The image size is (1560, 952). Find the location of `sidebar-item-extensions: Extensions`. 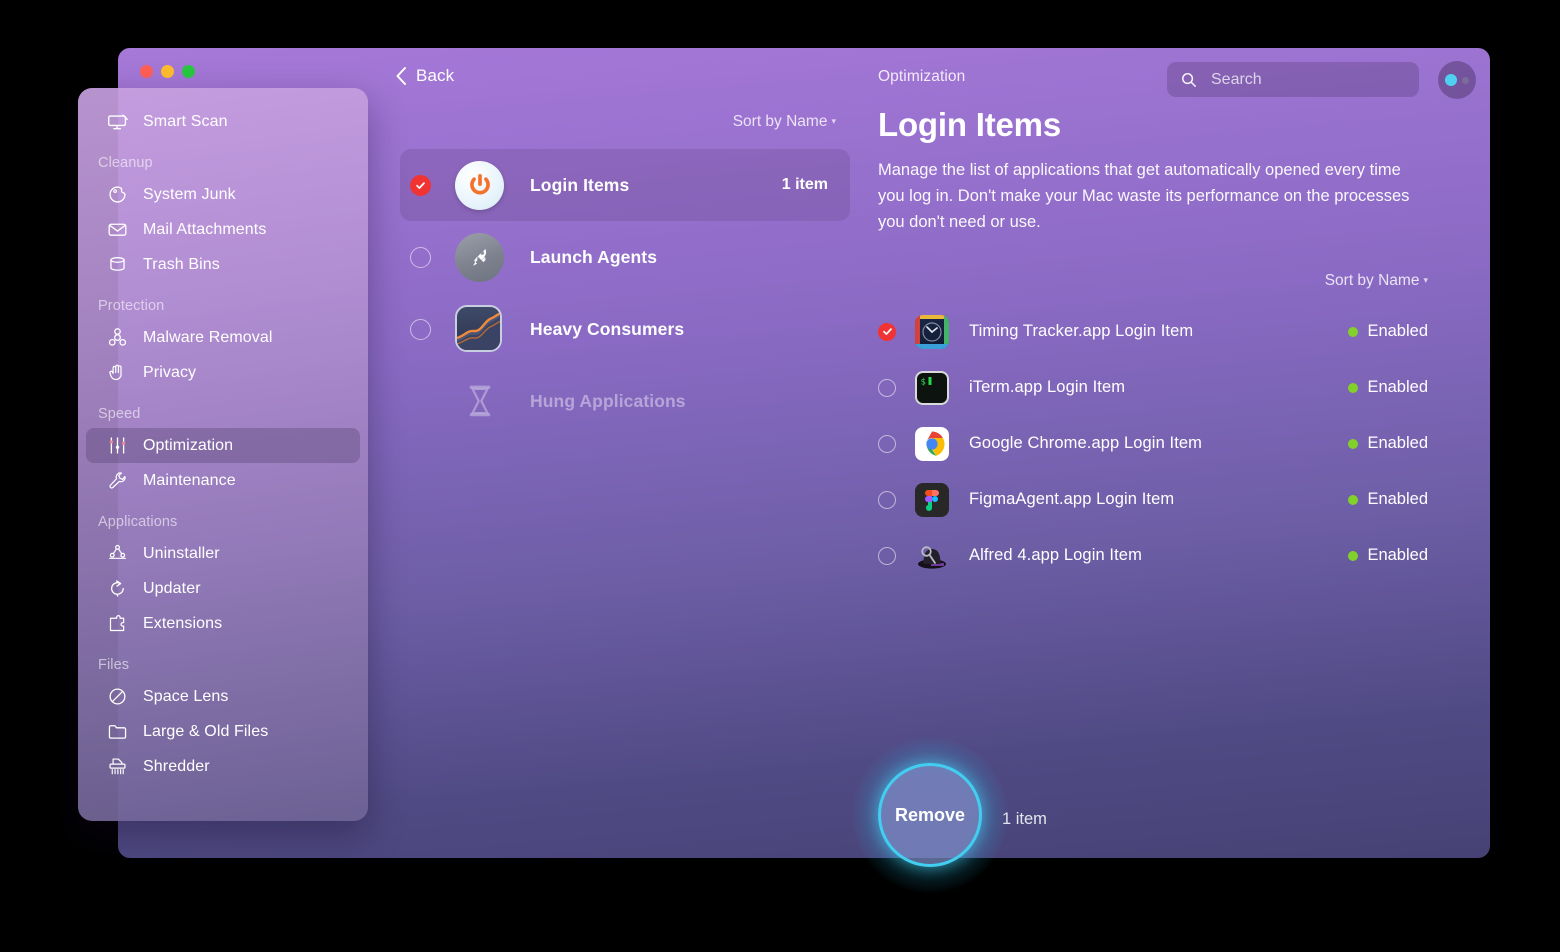

sidebar-item-extensions: Extensions is located at coordinates (223, 623).